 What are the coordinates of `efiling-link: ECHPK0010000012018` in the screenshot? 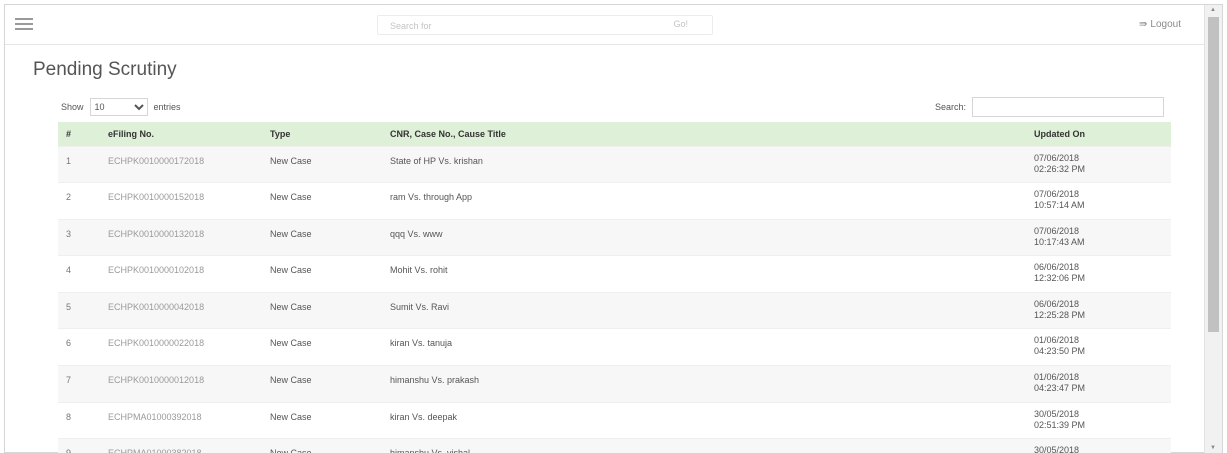 It's located at (181, 384).